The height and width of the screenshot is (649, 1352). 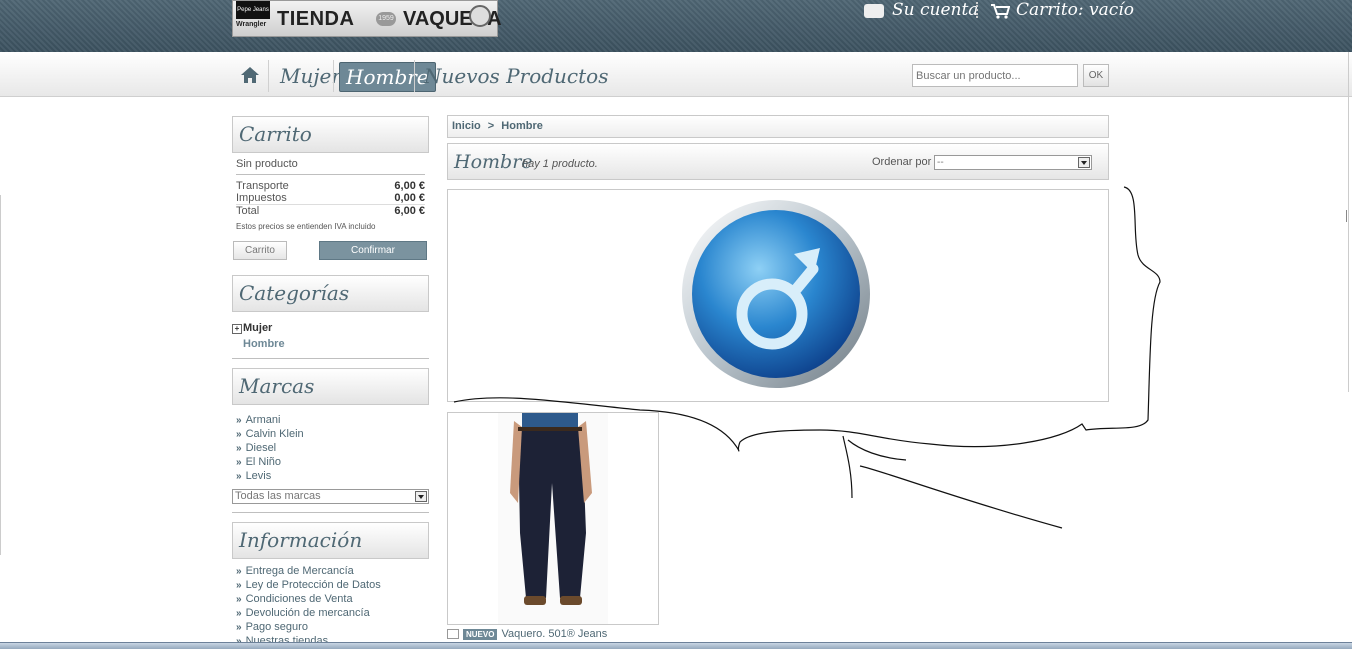 I want to click on brand-select-value: Todas las marcas, so click(x=278, y=496).